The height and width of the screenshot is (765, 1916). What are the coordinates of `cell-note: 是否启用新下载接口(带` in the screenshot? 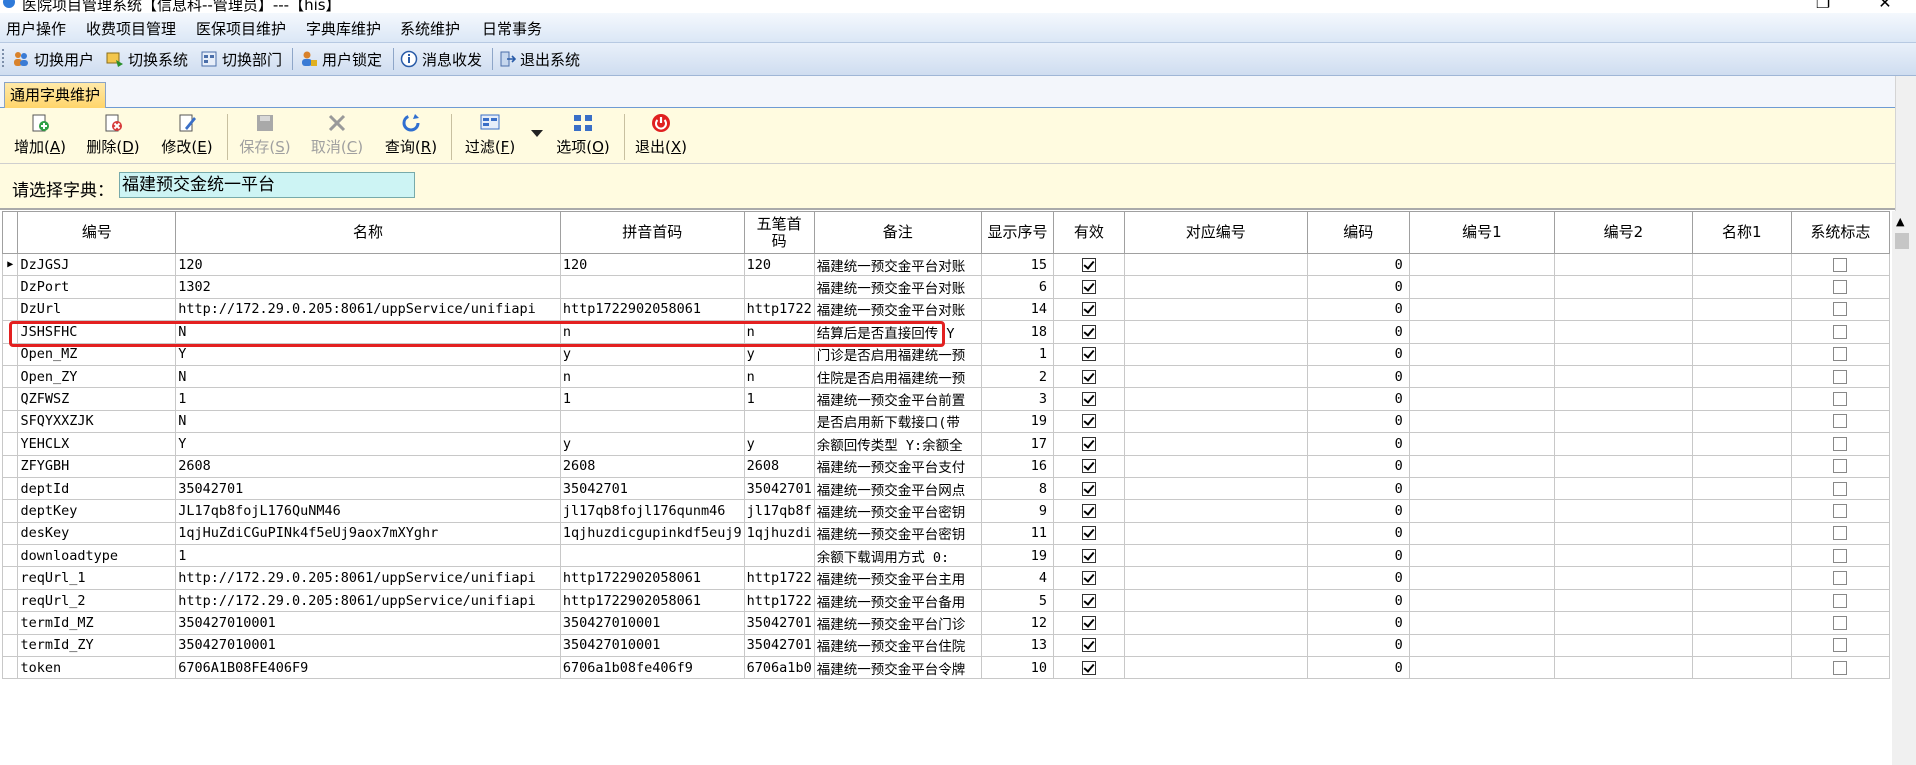 It's located at (897, 421).